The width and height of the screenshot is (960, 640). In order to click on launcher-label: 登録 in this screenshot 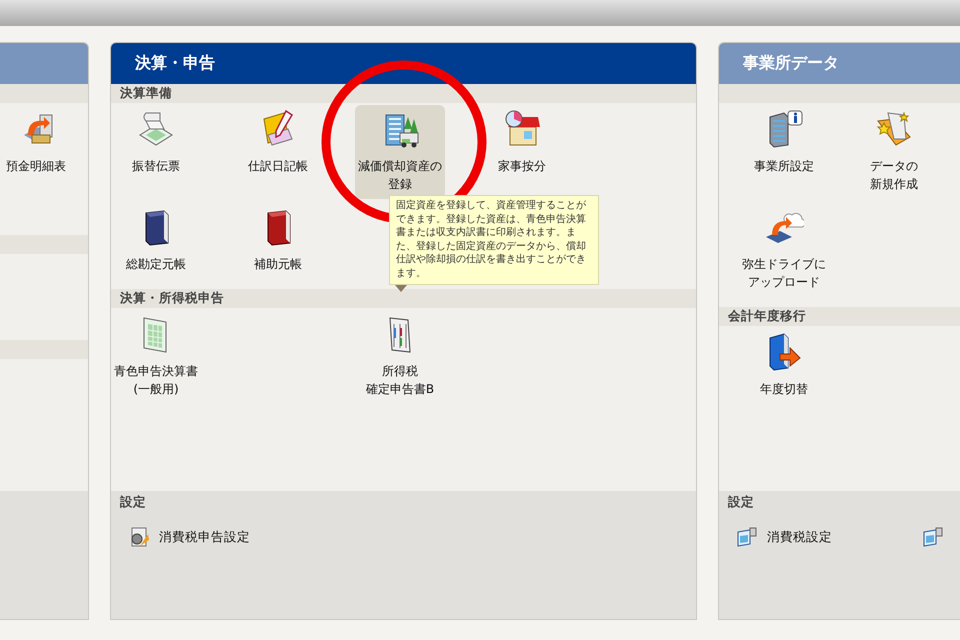, I will do `click(400, 184)`.